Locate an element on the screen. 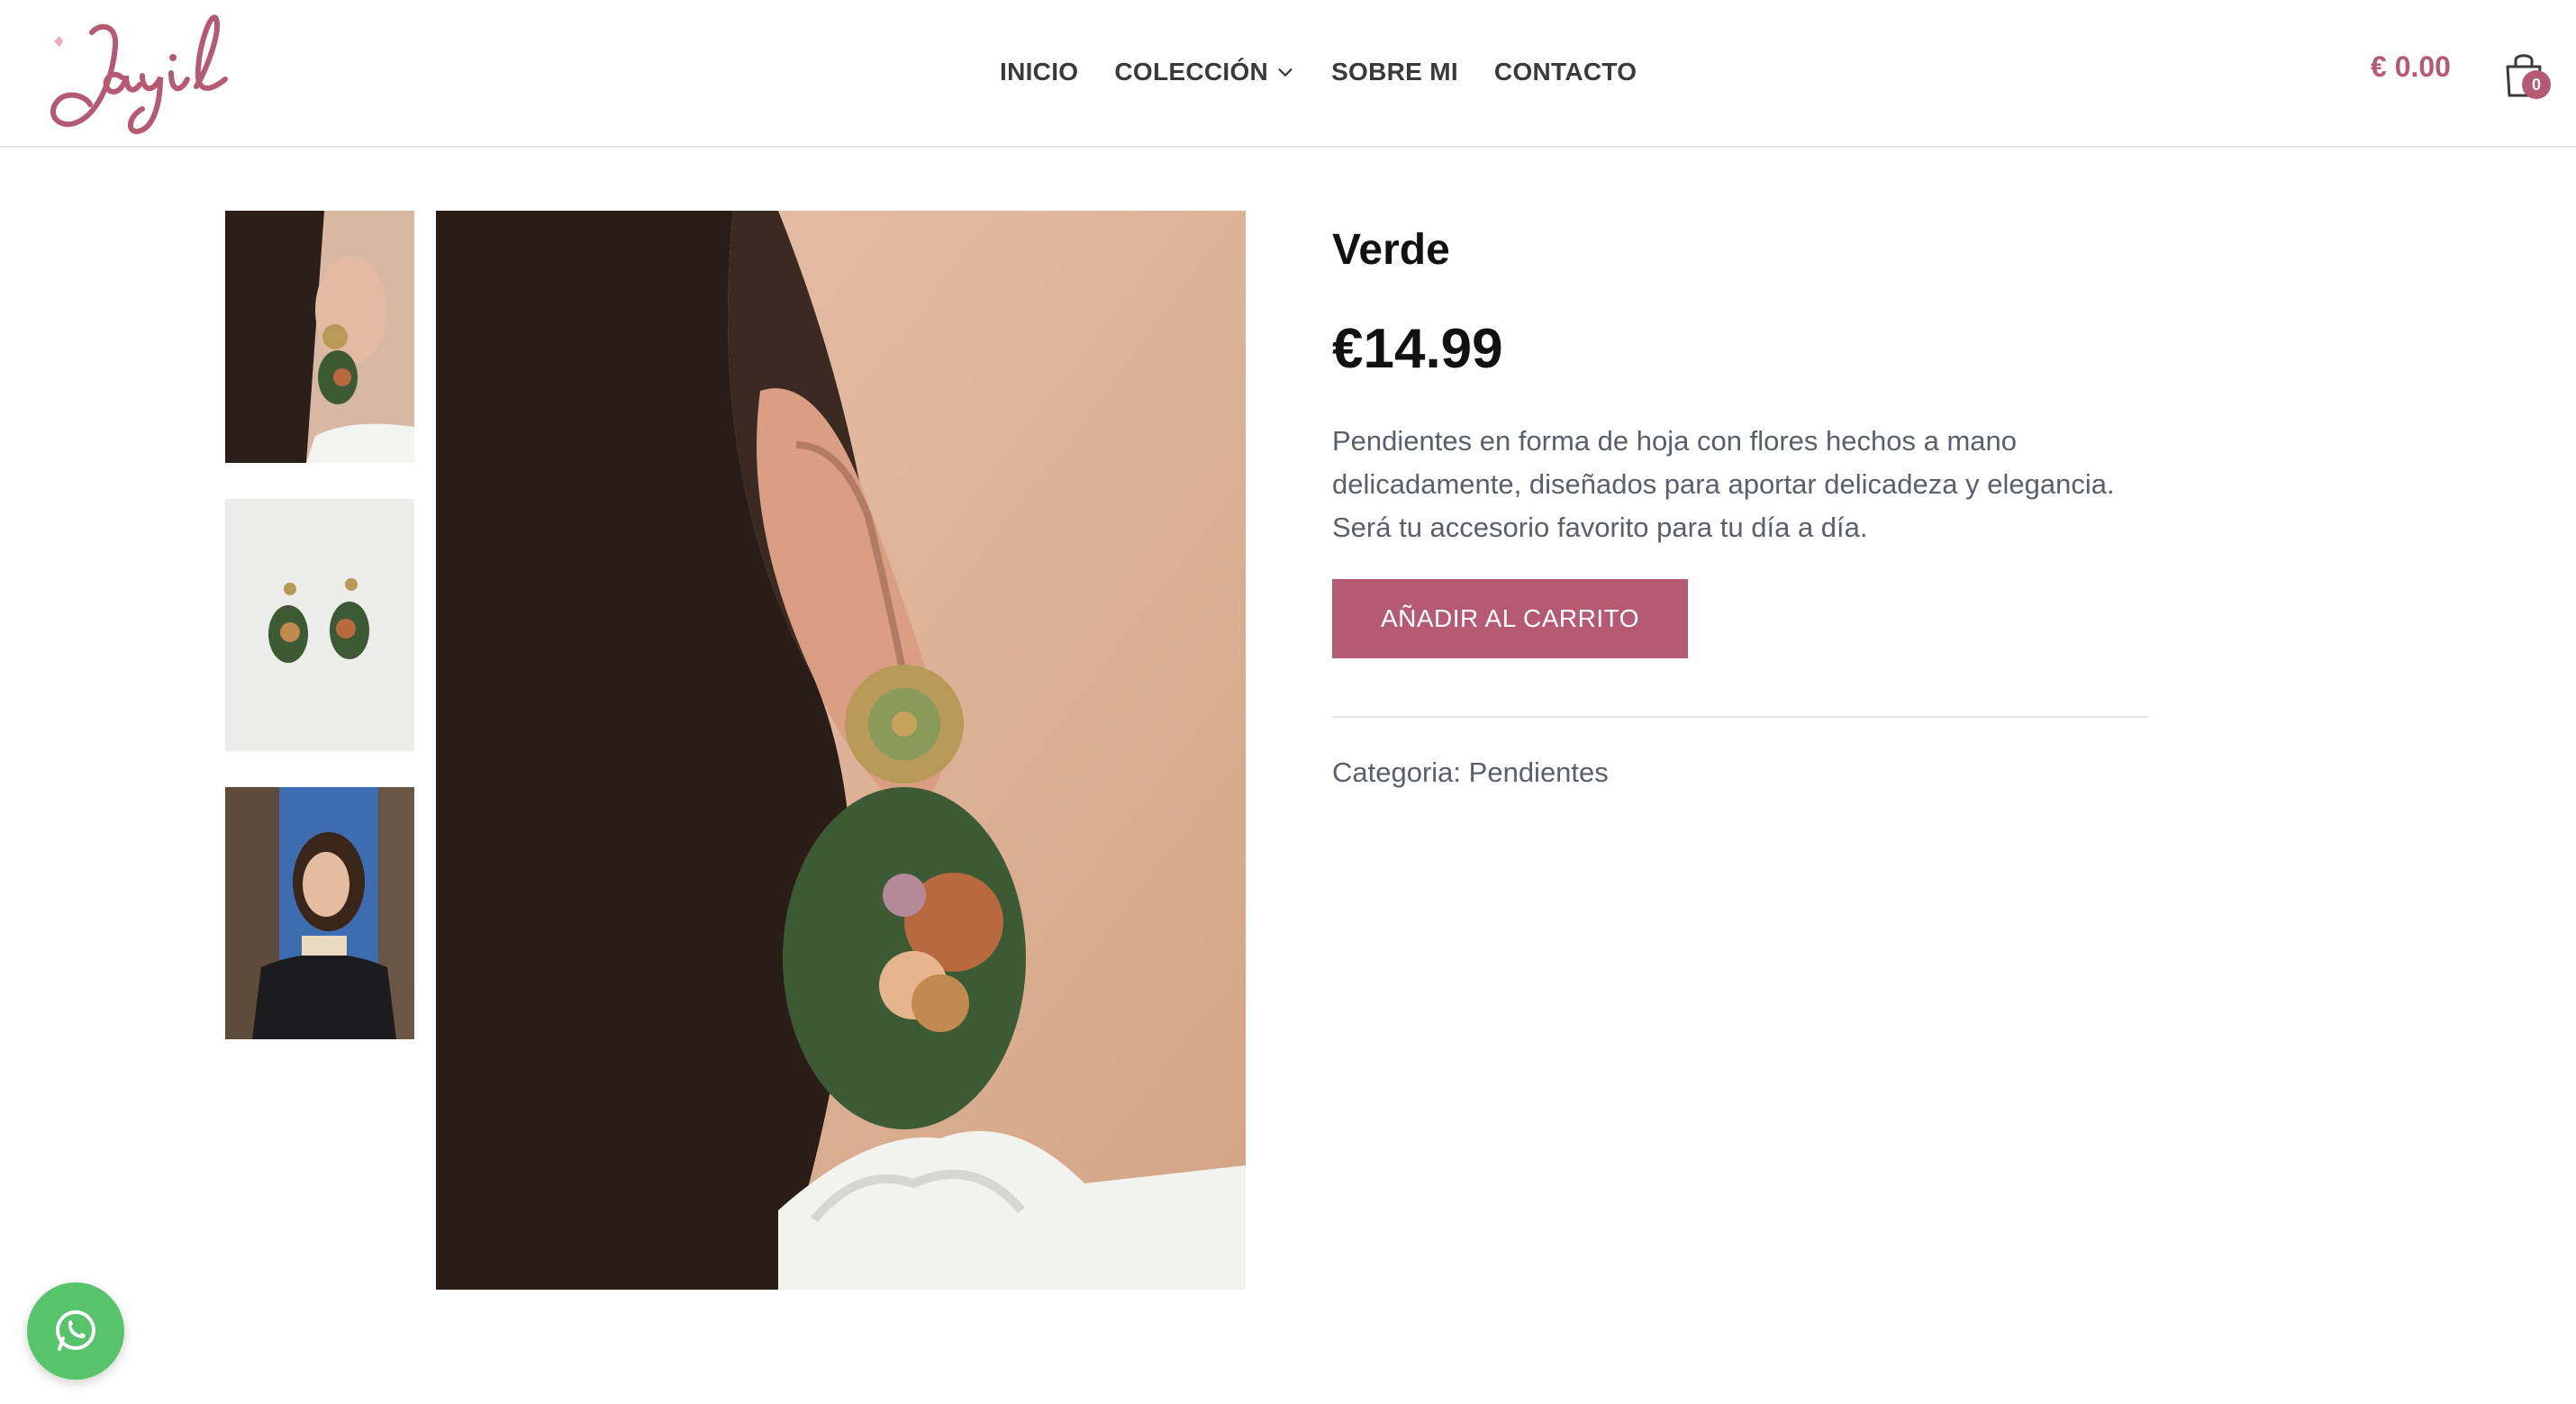 This screenshot has height=1404, width=2576. whatsapp-icon is located at coordinates (75, 1330).